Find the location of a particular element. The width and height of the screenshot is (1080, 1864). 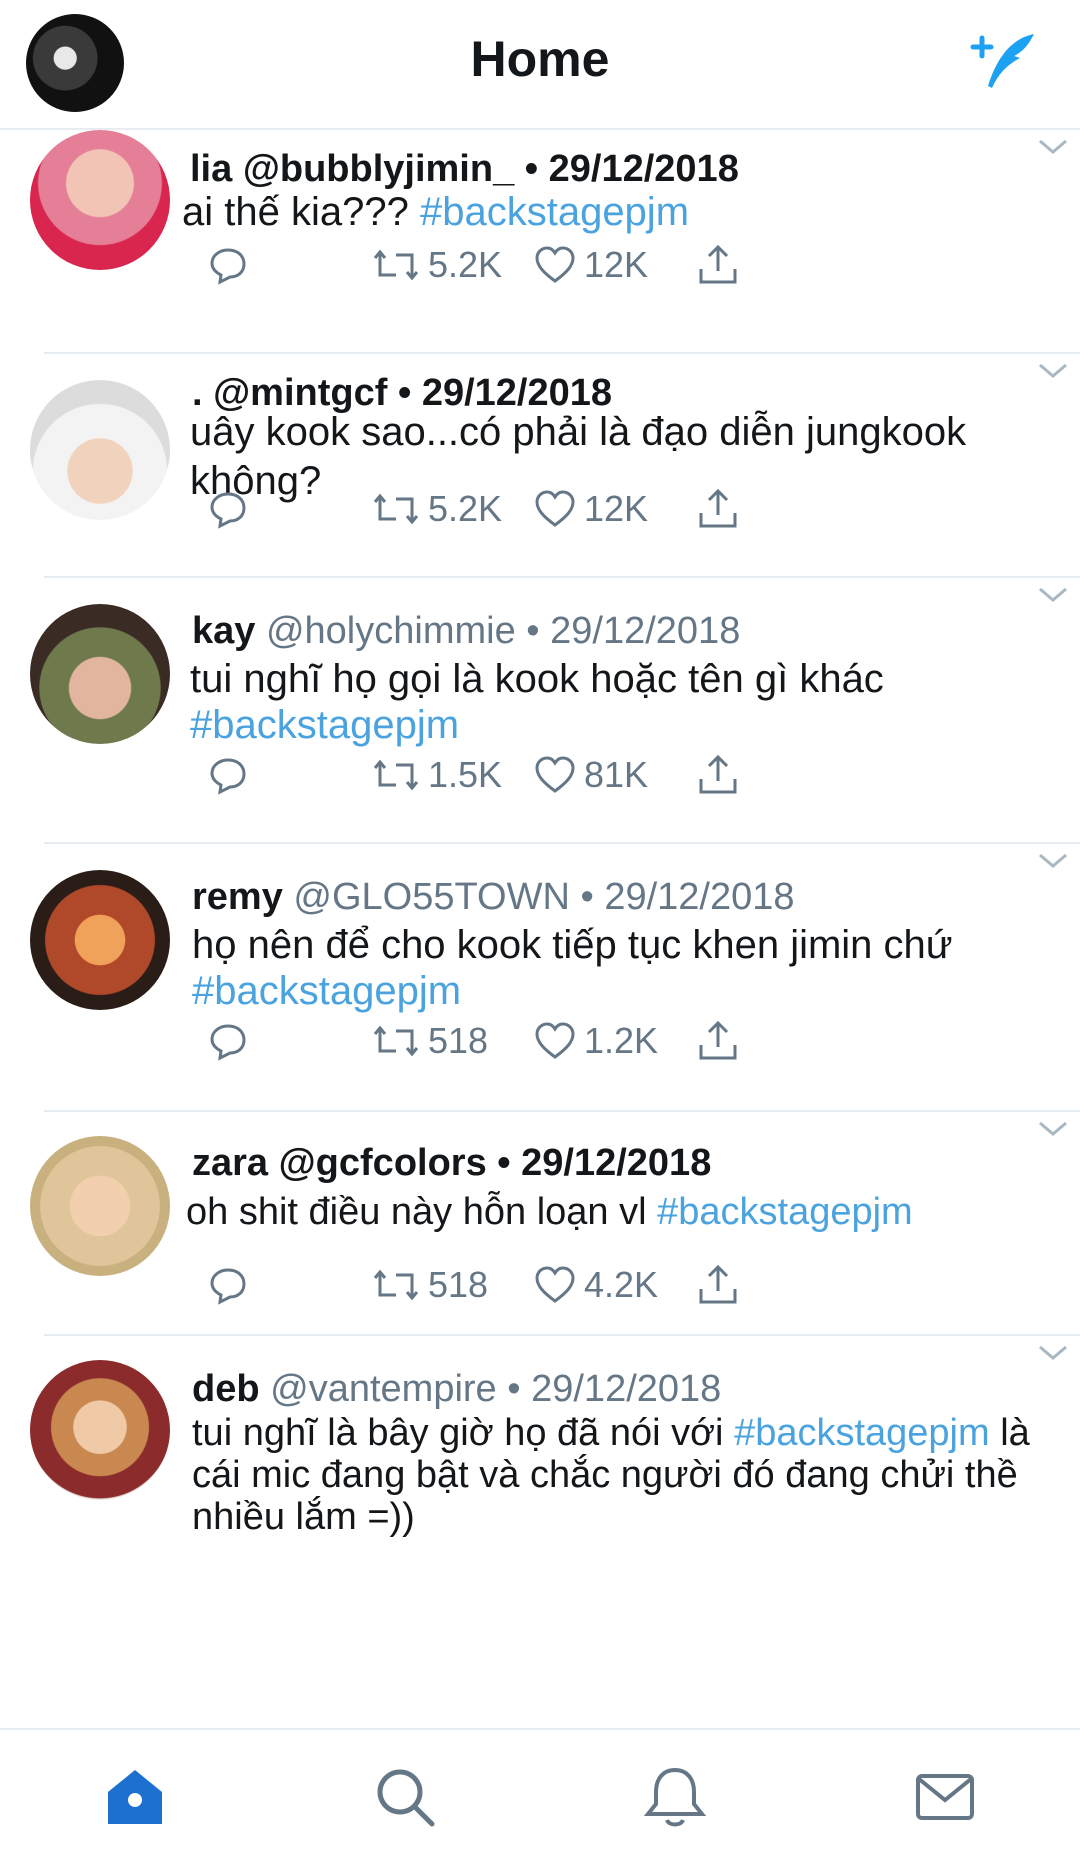

username: @holychimmie is located at coordinates (391, 631).